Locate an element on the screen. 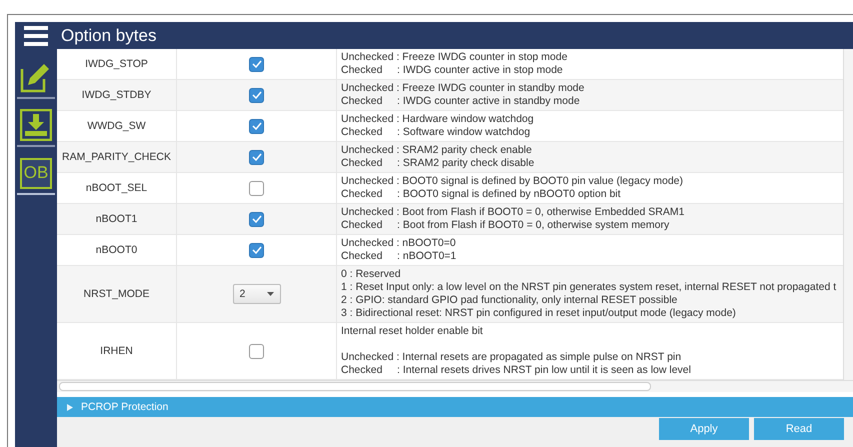  pencil-icon is located at coordinates (36, 77).